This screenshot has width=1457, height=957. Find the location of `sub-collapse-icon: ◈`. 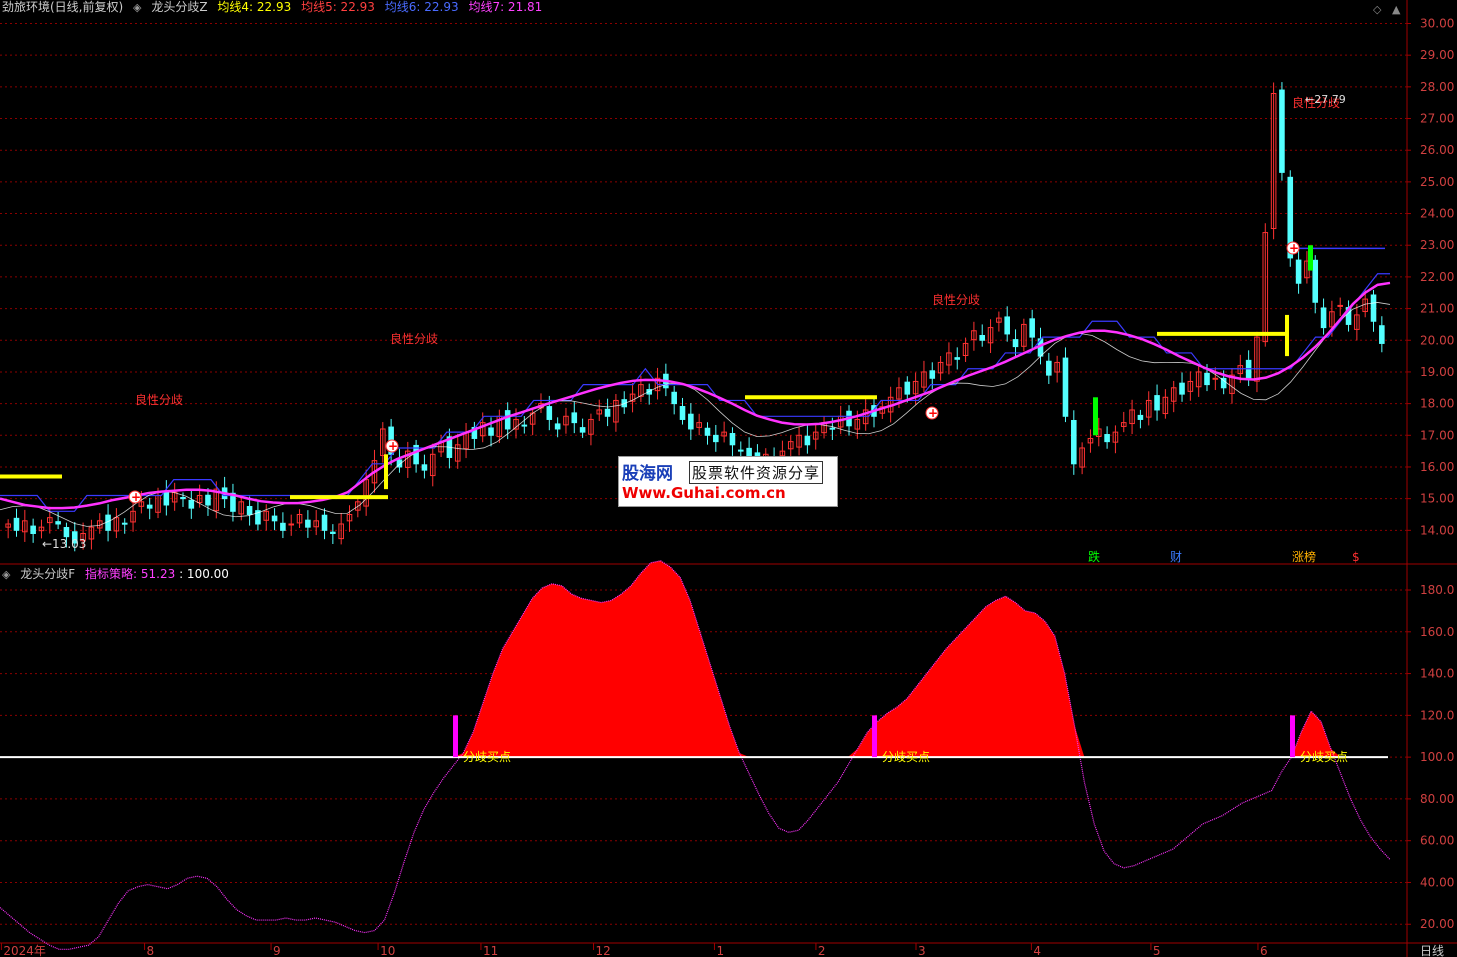

sub-collapse-icon: ◈ is located at coordinates (6, 574).